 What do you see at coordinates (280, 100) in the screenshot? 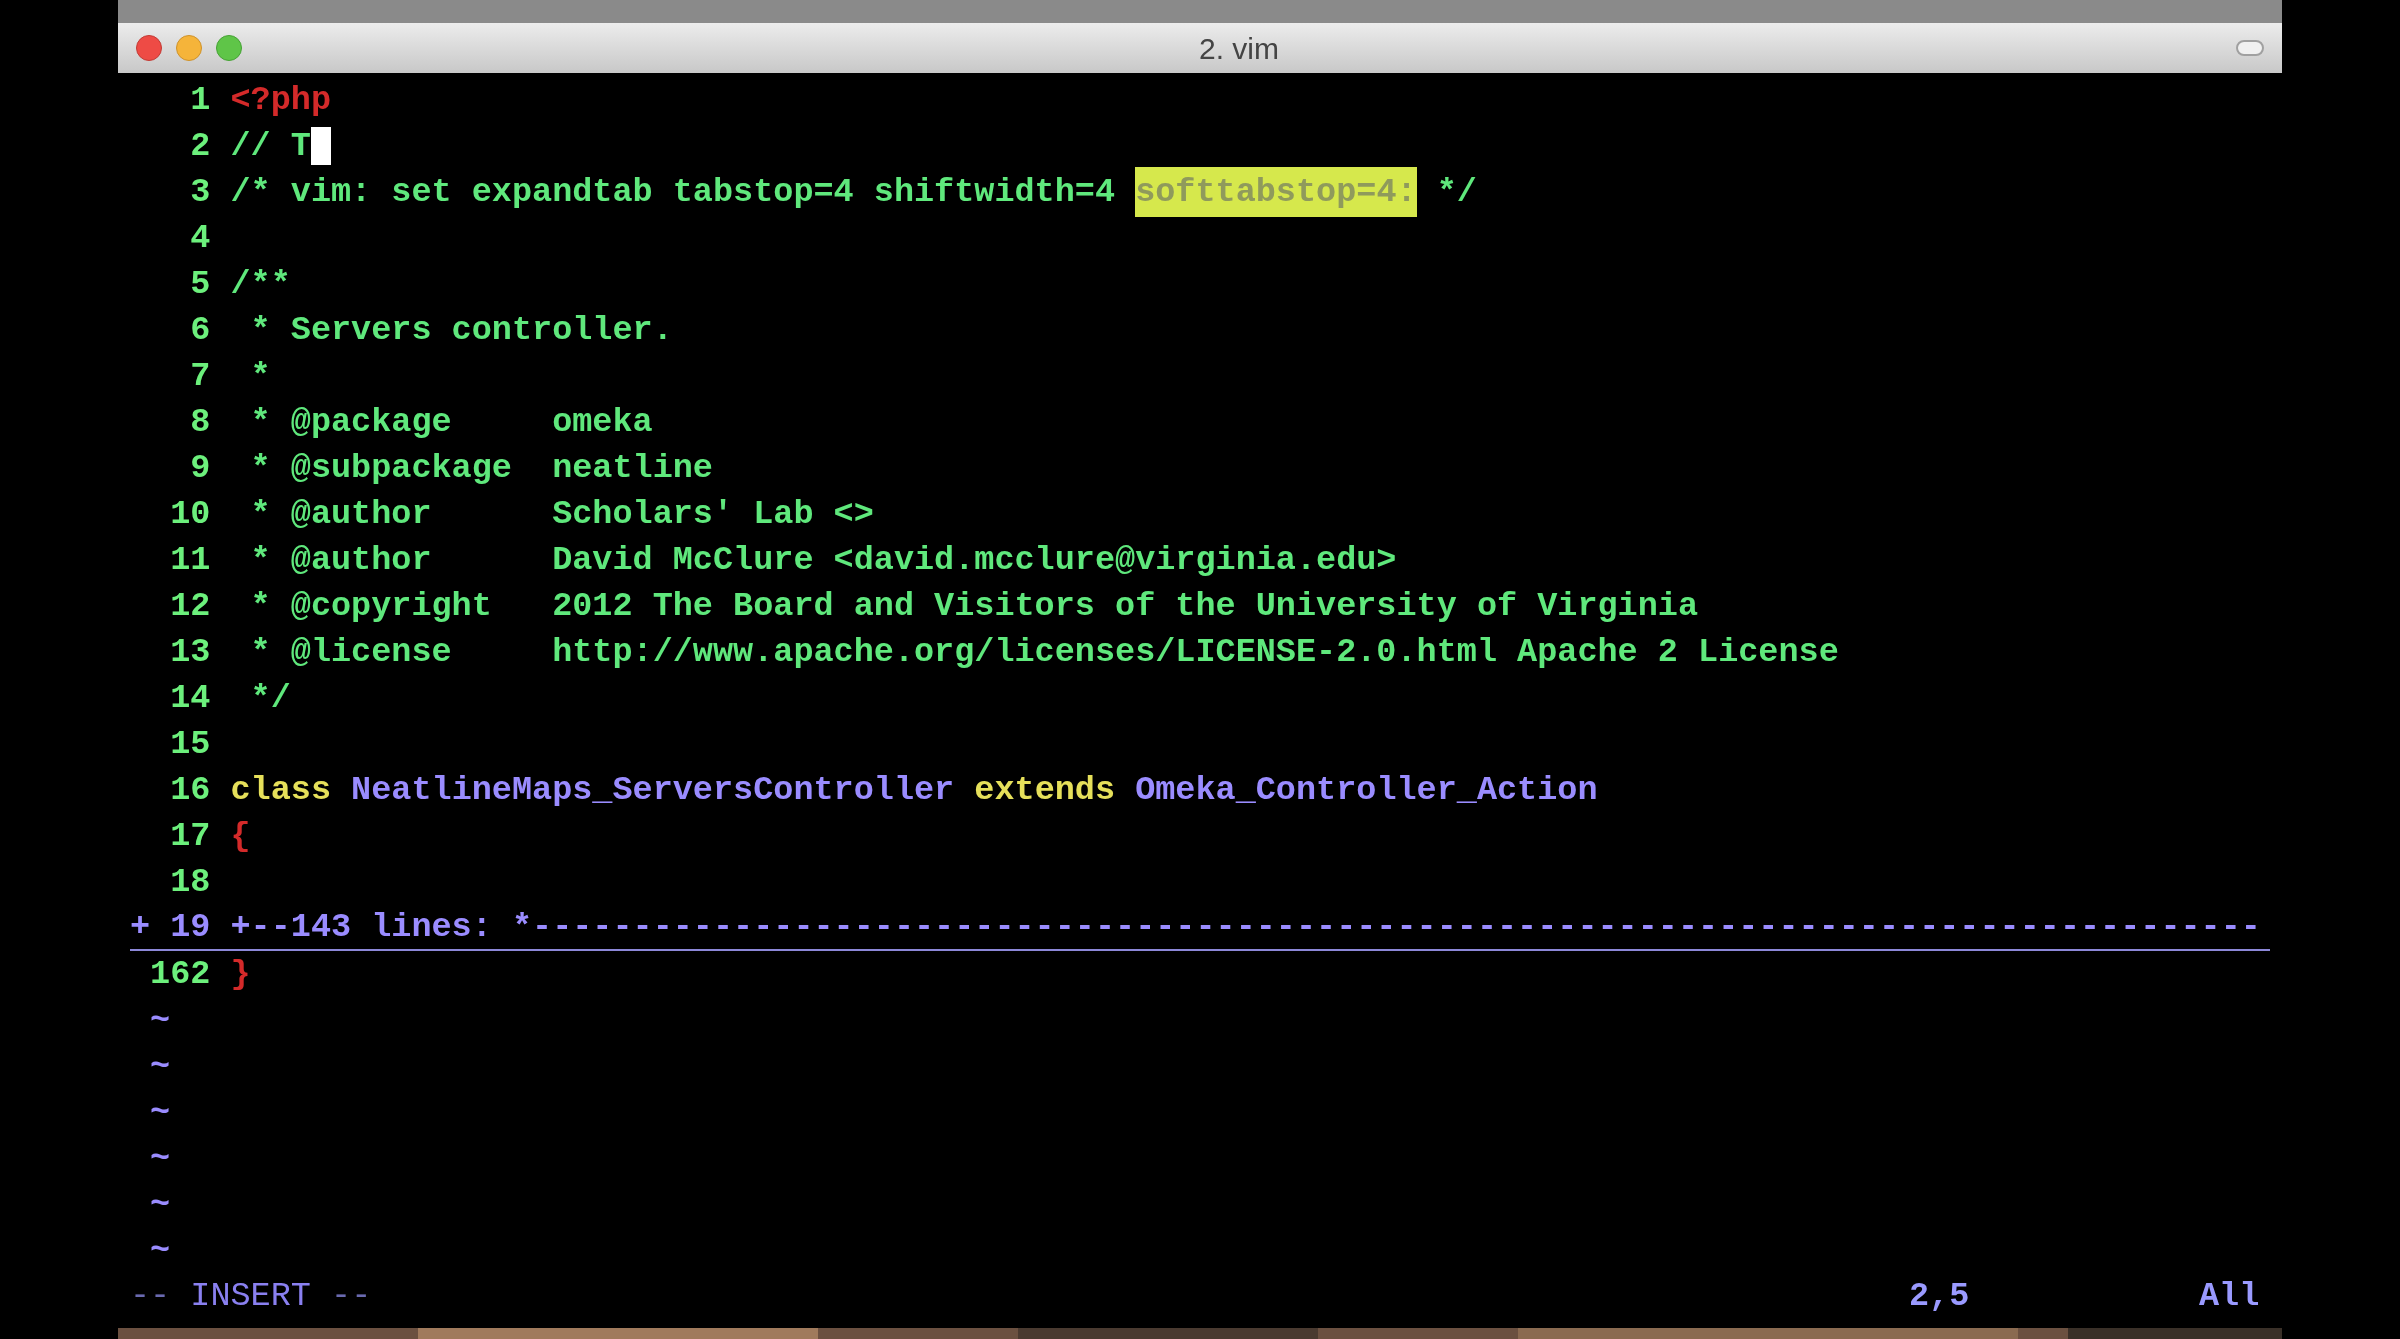
I see `code-text: <?php` at bounding box center [280, 100].